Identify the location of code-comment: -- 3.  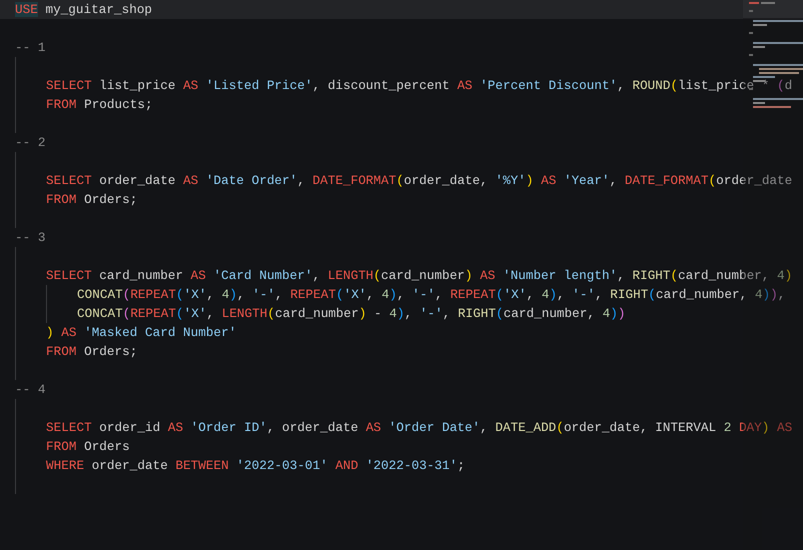
(30, 237).